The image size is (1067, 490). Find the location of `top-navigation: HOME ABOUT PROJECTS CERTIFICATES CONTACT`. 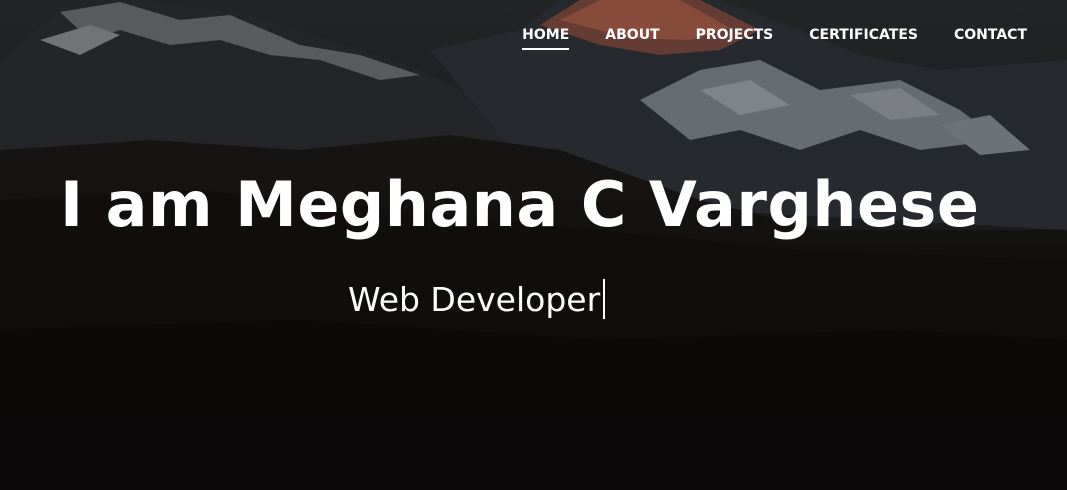

top-navigation: HOME ABOUT PROJECTS CERTIFICATES CONTACT is located at coordinates (774, 38).